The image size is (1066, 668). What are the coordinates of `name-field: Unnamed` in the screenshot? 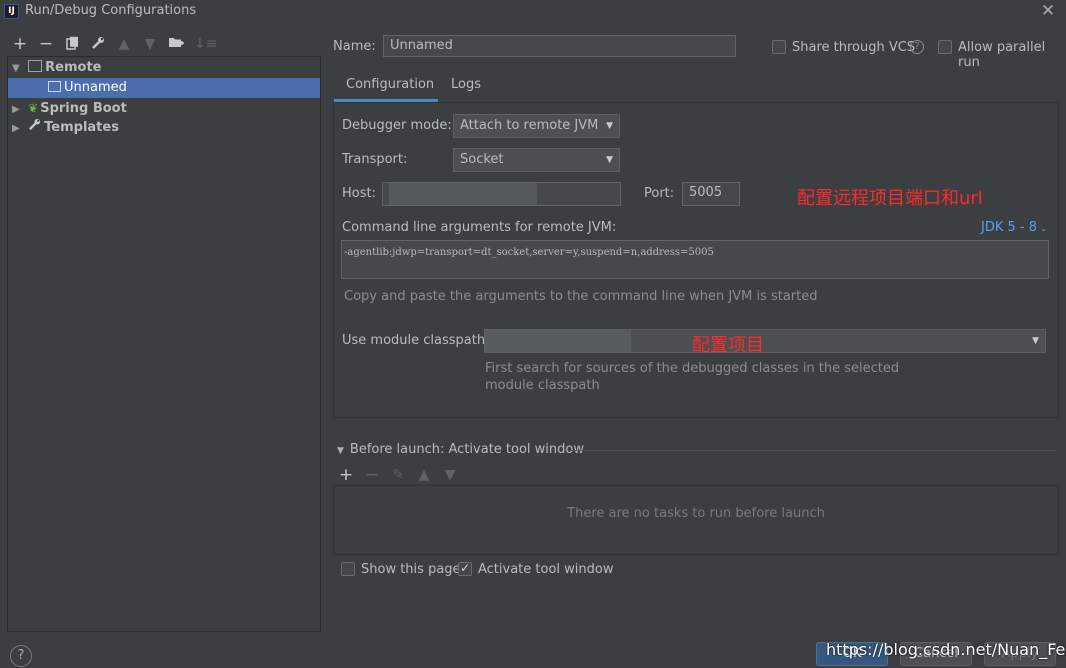 It's located at (559, 46).